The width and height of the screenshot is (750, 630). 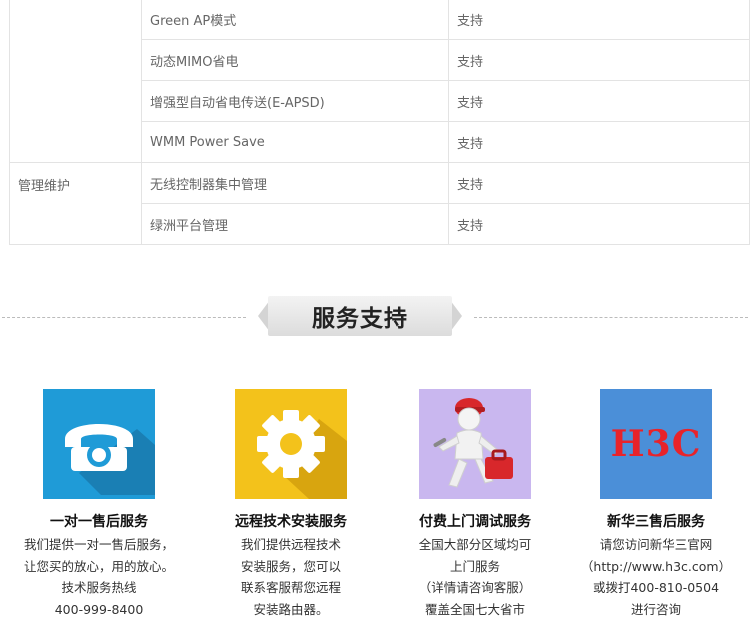 I want to click on service-name: 新华三售后服务, so click(x=656, y=522).